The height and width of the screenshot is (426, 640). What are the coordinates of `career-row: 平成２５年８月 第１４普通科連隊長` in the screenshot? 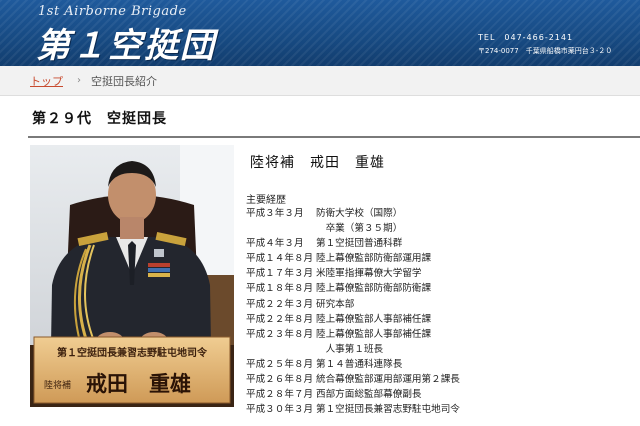 It's located at (436, 364).